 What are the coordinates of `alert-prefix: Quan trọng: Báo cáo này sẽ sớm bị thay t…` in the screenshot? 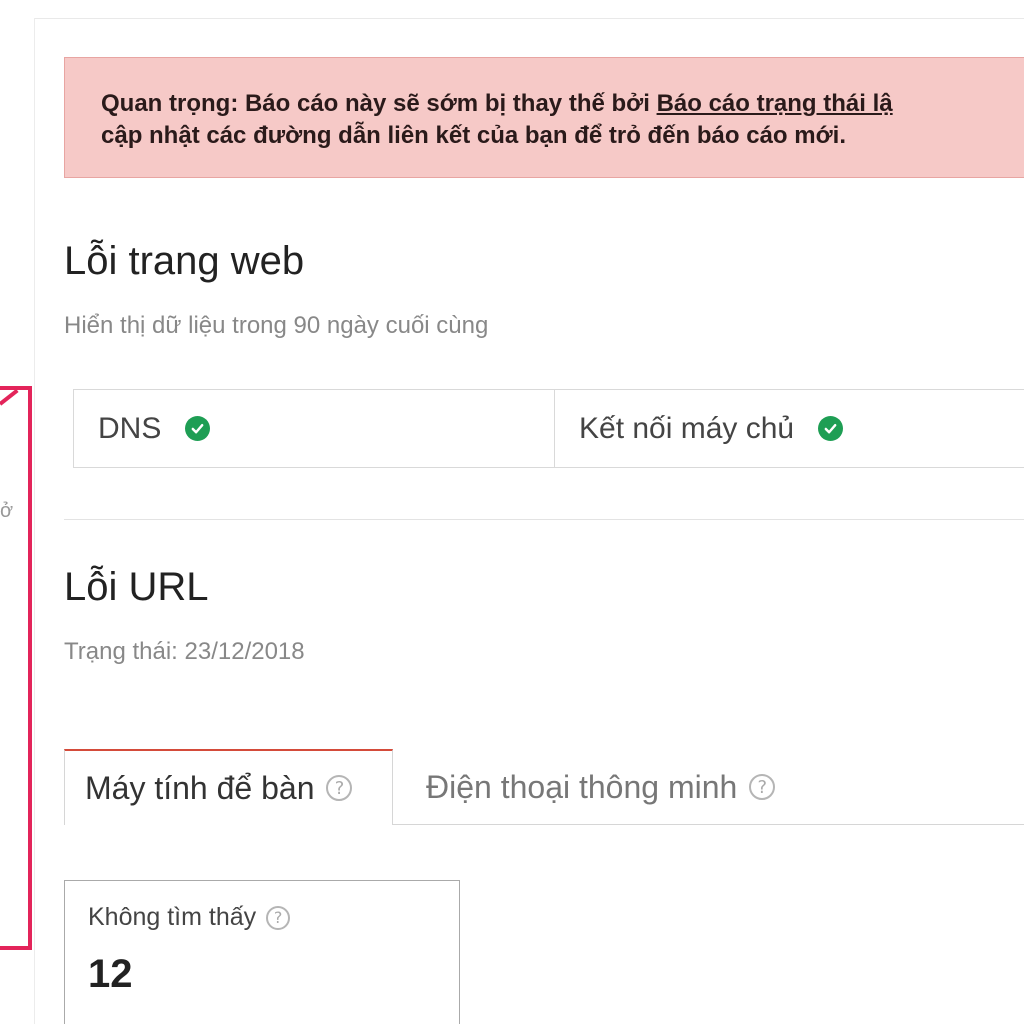 It's located at (379, 103).